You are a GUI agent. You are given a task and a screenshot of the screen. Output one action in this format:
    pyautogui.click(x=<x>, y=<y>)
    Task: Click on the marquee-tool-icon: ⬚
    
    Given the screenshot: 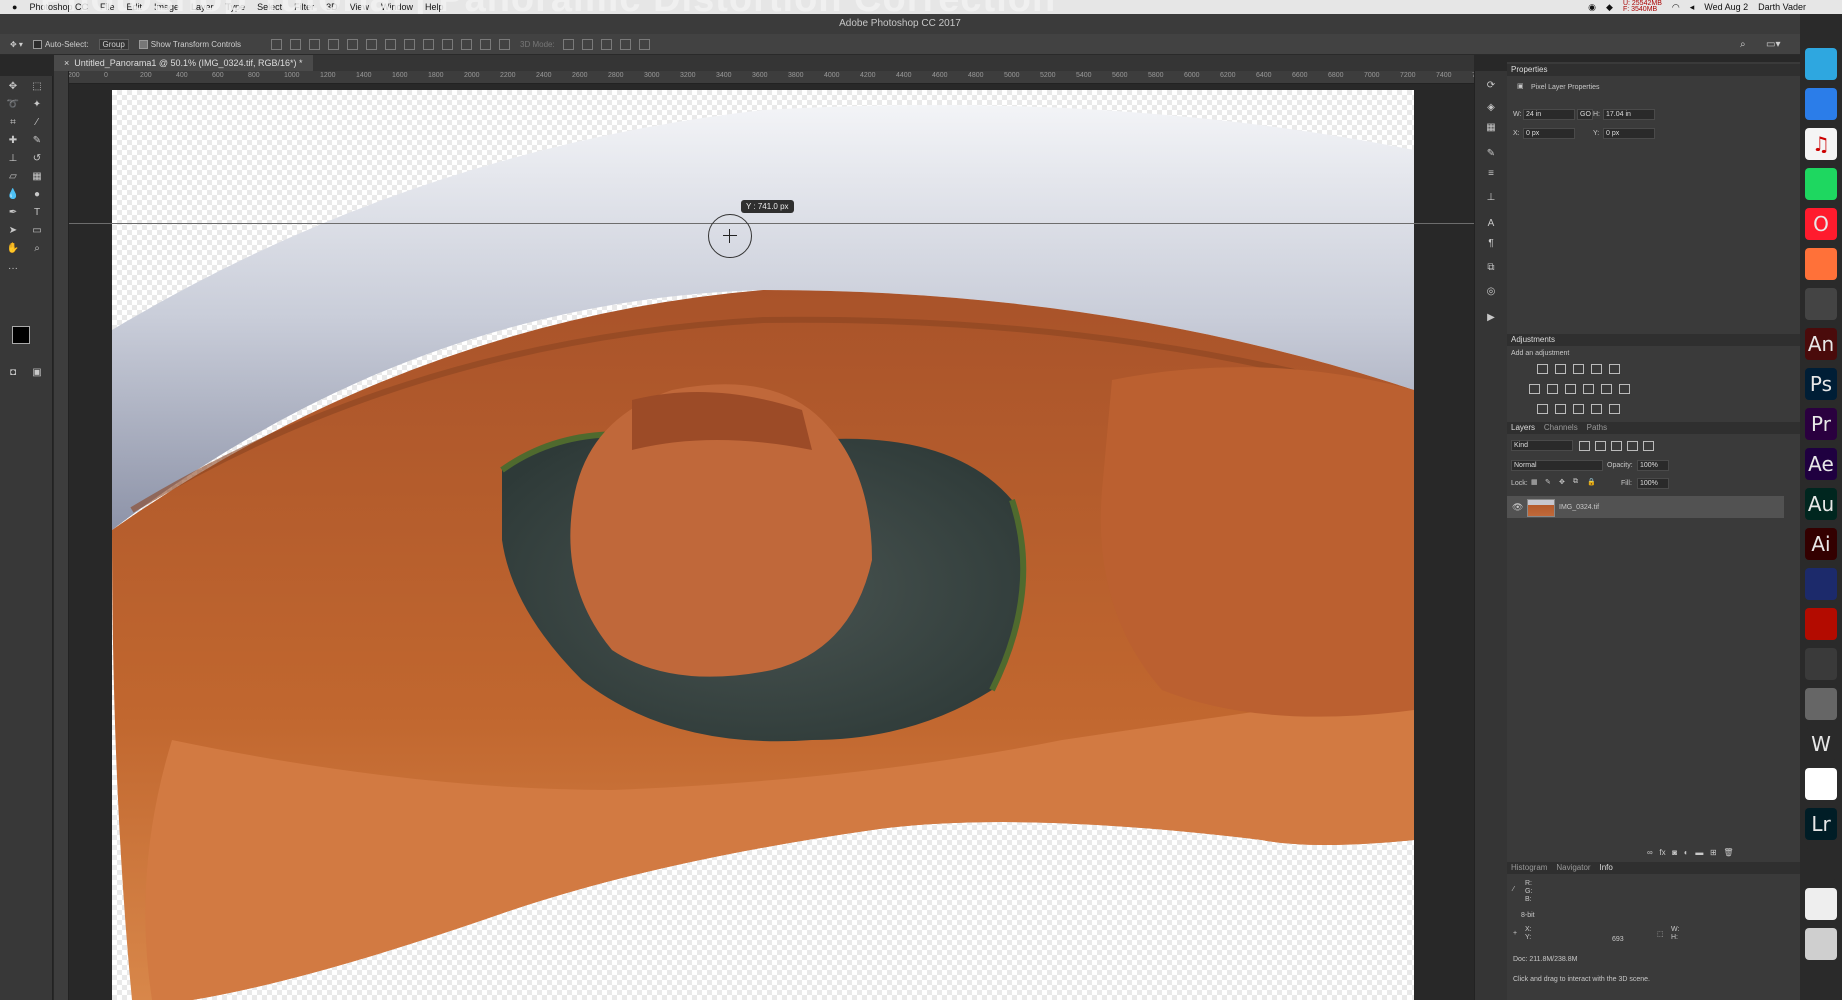 What is the action you would take?
    pyautogui.click(x=37, y=87)
    